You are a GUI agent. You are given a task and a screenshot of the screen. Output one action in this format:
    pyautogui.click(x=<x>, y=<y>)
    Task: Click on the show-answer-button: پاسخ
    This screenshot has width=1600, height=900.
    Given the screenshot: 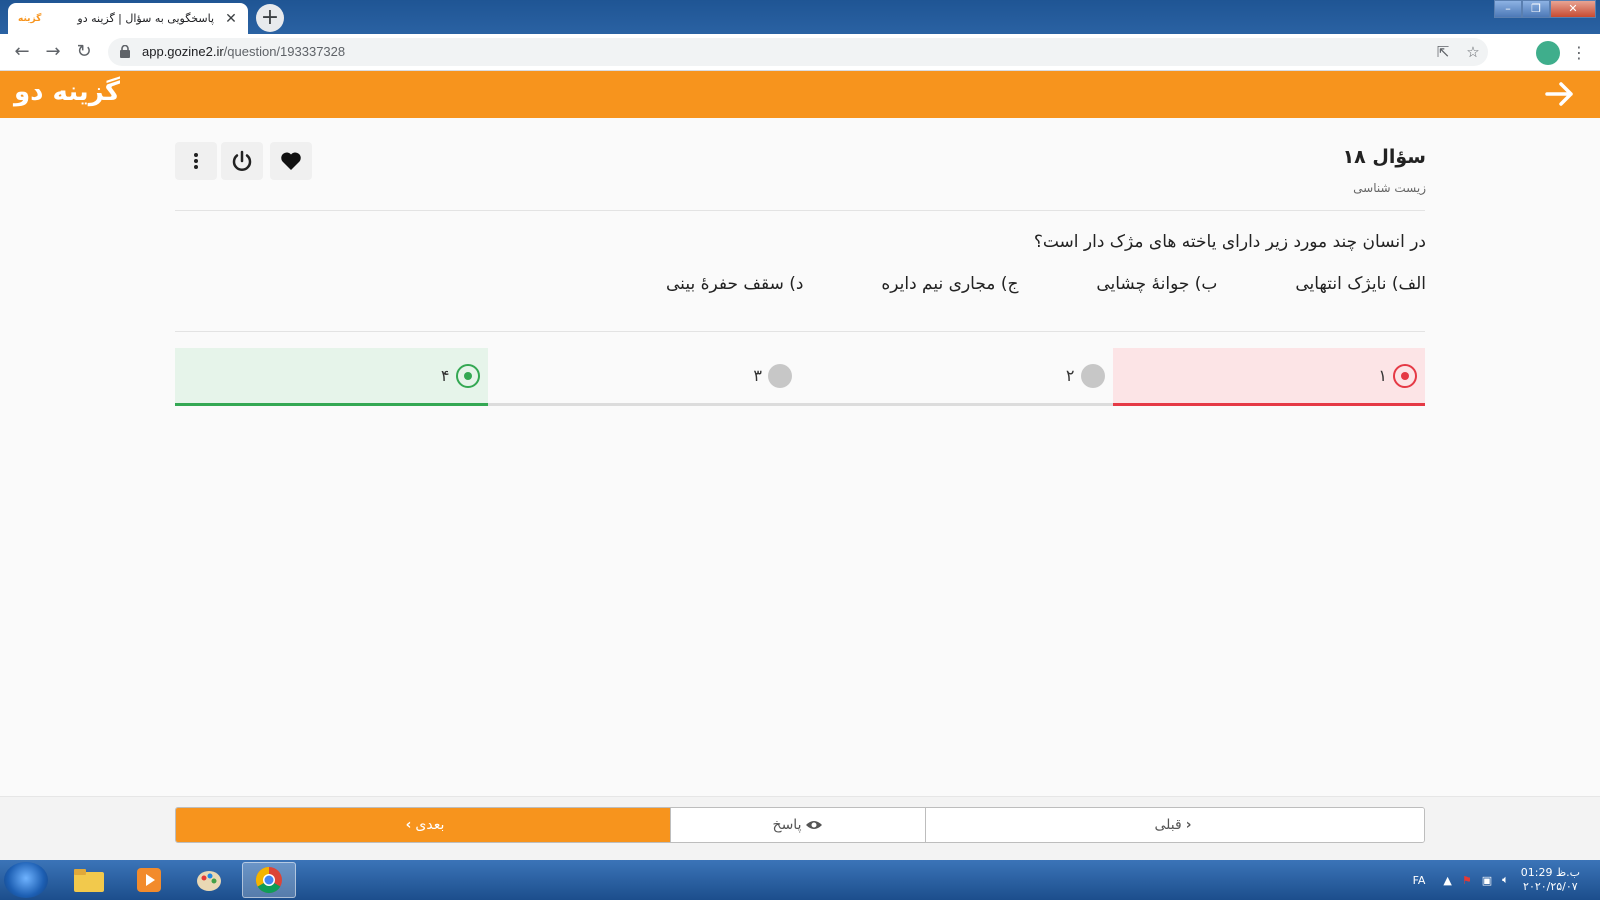 What is the action you would take?
    pyautogui.click(x=797, y=825)
    